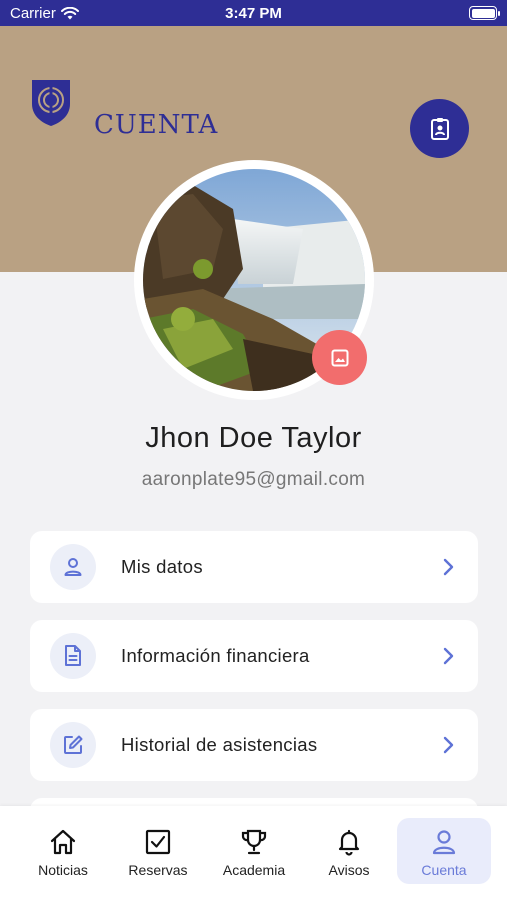  Describe the element at coordinates (219, 744) in the screenshot. I see `menu-item-label: Historial de asistencias` at that location.